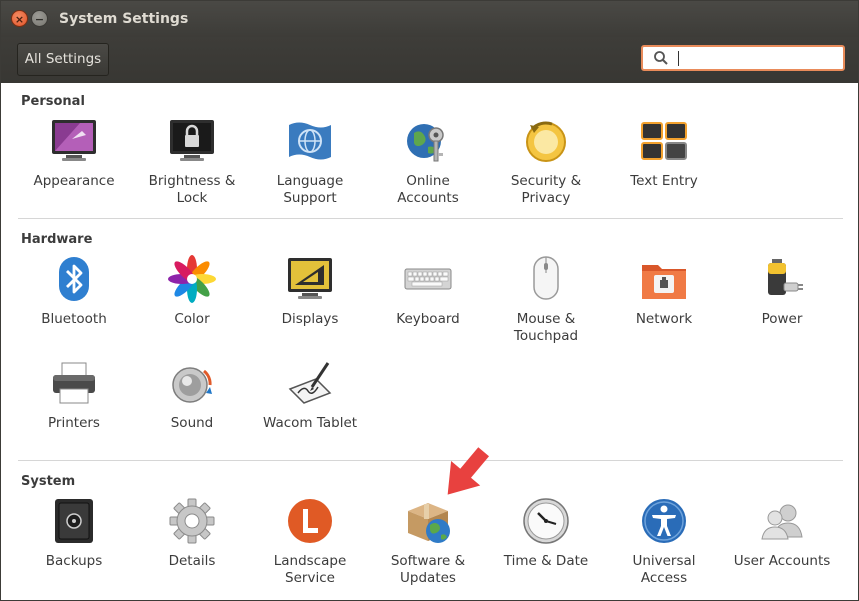 The width and height of the screenshot is (859, 601). Describe the element at coordinates (310, 578) in the screenshot. I see `item-label-line2: Service` at that location.